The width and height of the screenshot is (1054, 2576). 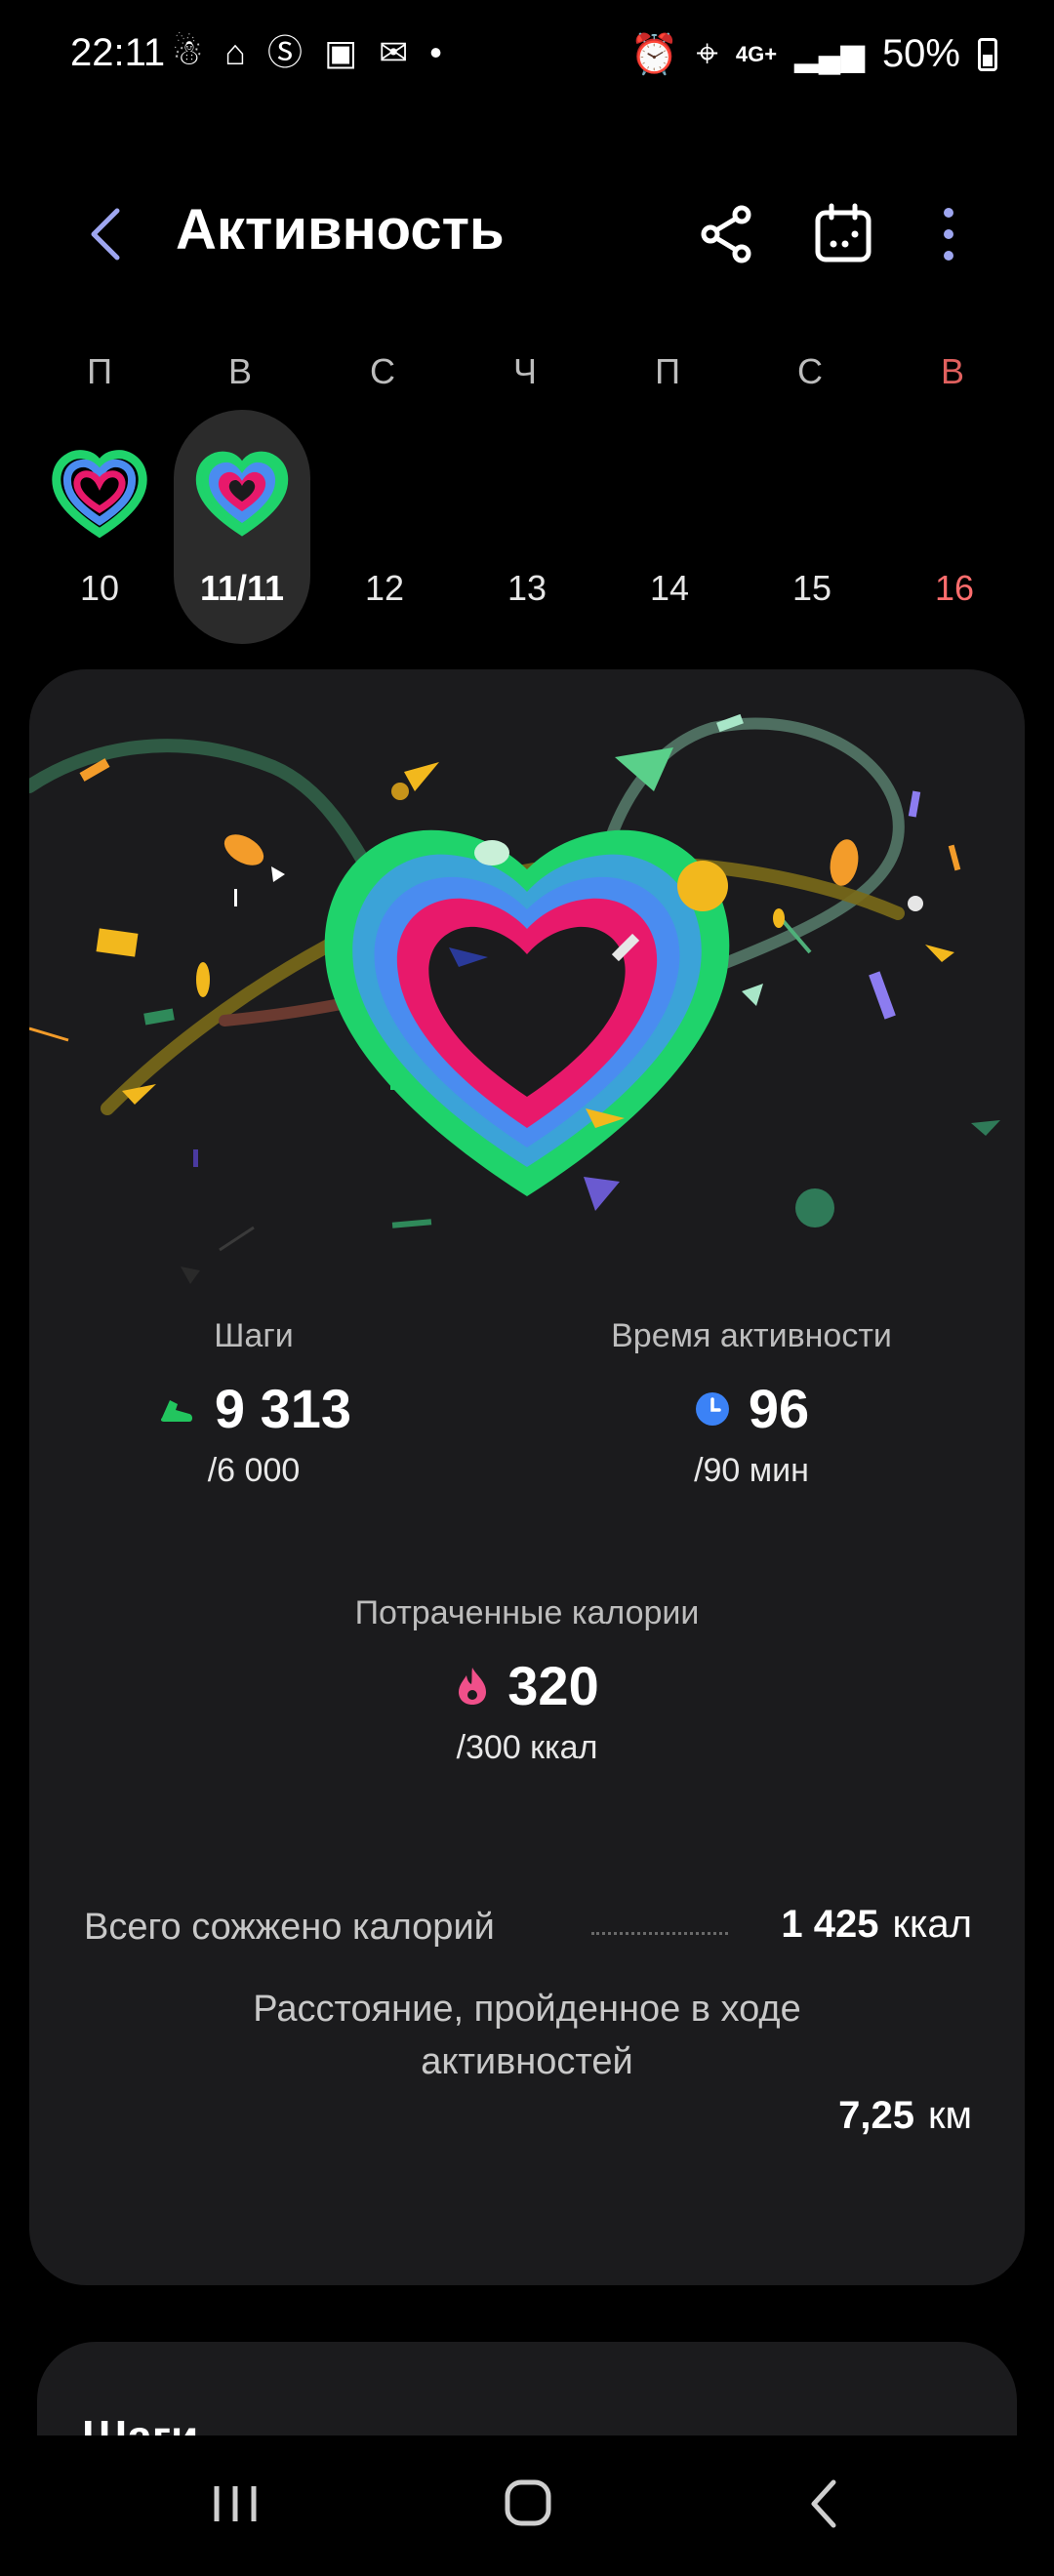 I want to click on day-item: 12, so click(x=385, y=527).